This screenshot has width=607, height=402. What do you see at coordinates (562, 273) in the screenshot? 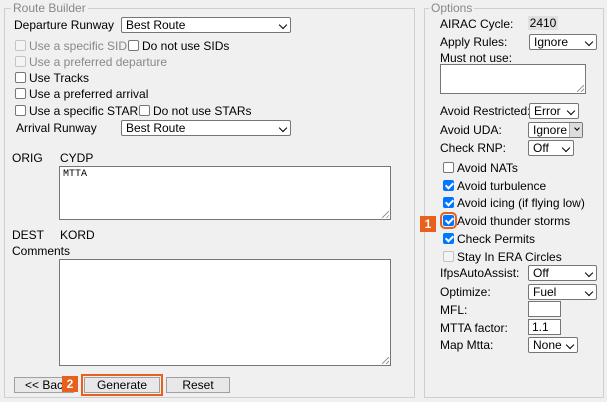
I see `ifps-auto-assist-select: Off` at bounding box center [562, 273].